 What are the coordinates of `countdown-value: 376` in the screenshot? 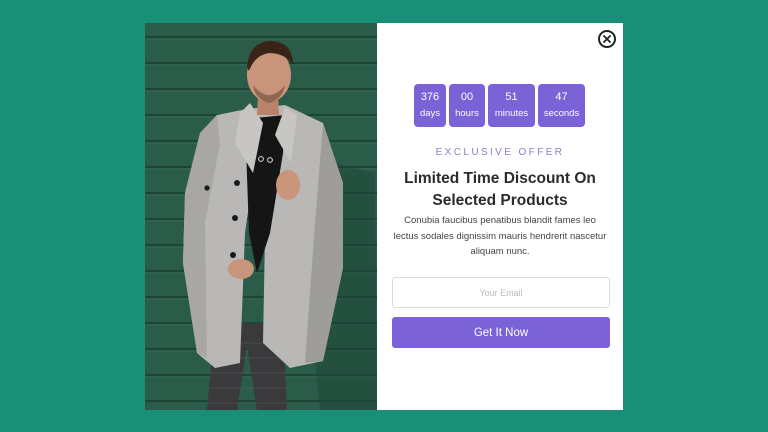 It's located at (430, 97).